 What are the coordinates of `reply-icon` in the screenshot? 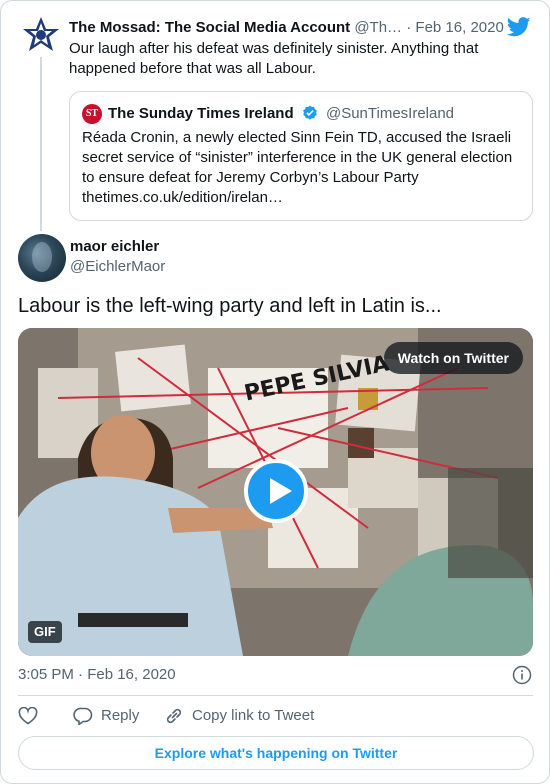 It's located at (83, 716).